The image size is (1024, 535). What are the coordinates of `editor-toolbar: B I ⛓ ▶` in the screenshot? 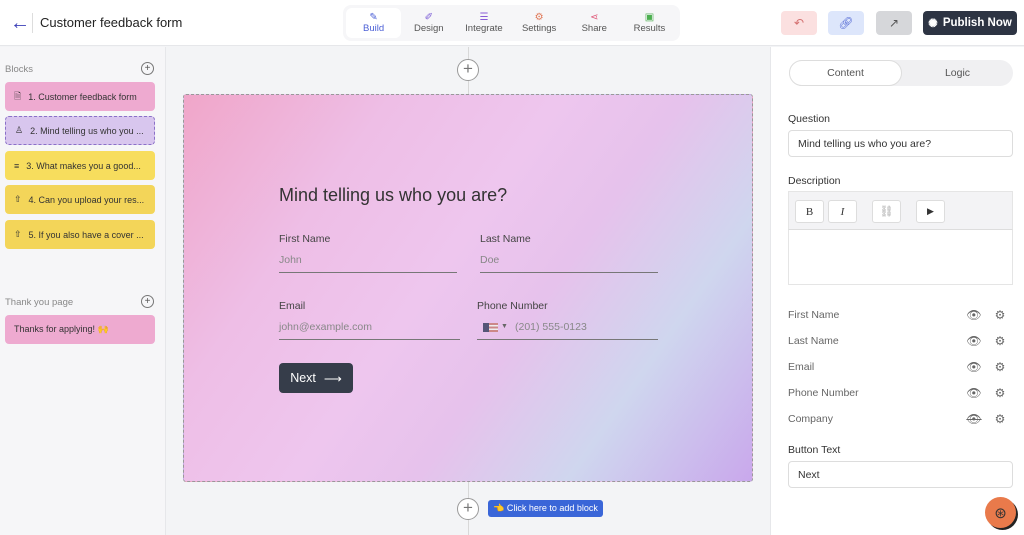 It's located at (900, 210).